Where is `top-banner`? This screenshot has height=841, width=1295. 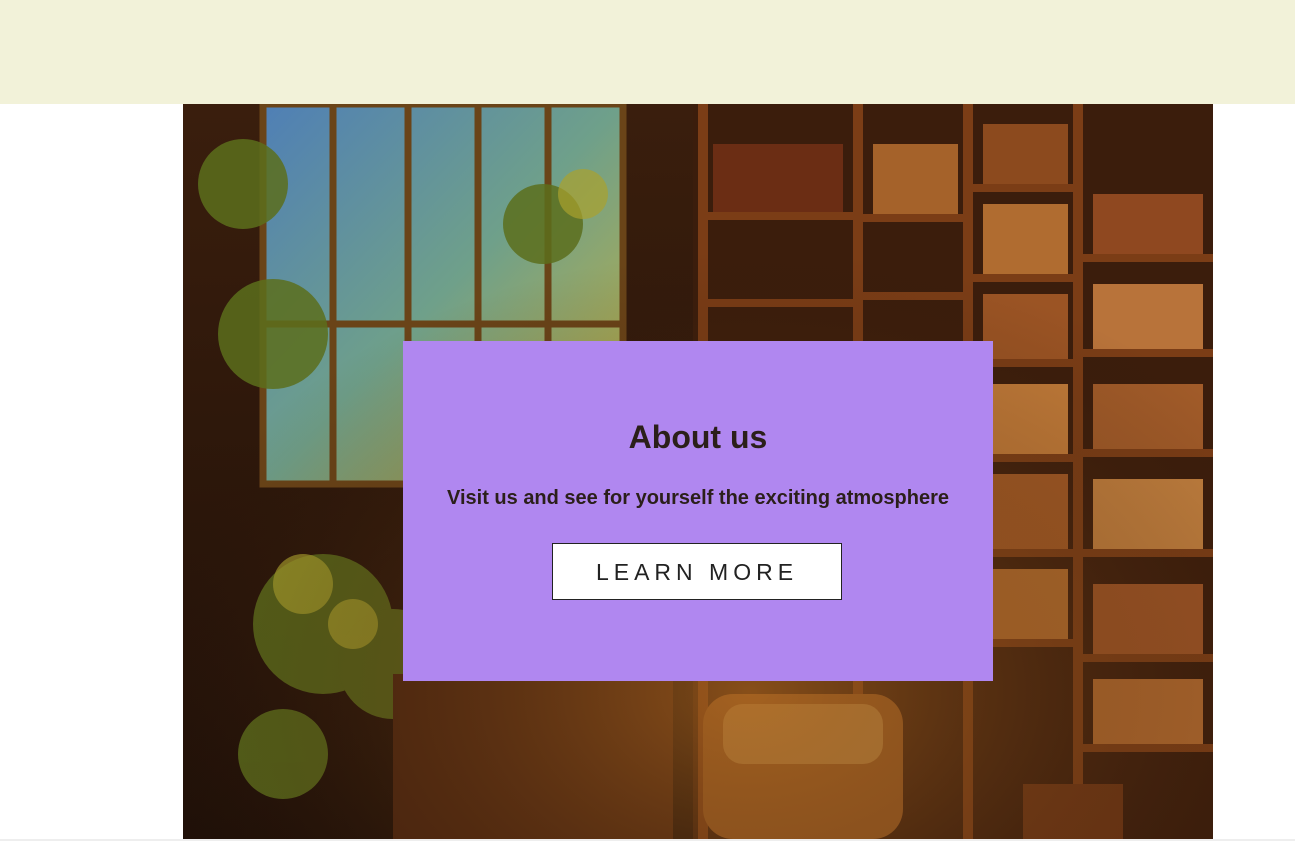
top-banner is located at coordinates (647, 52).